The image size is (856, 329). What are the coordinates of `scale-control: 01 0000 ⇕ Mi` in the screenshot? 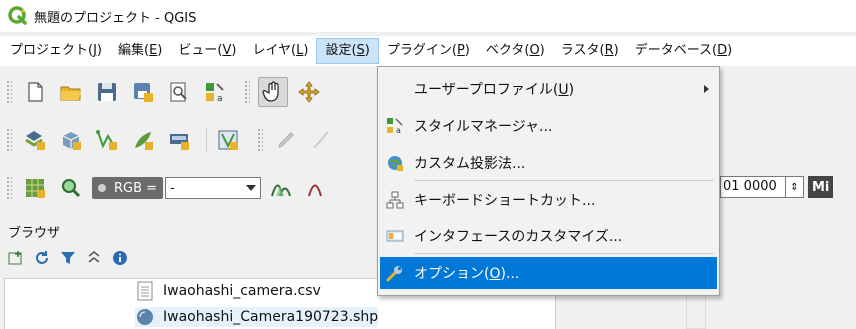 It's located at (777, 187).